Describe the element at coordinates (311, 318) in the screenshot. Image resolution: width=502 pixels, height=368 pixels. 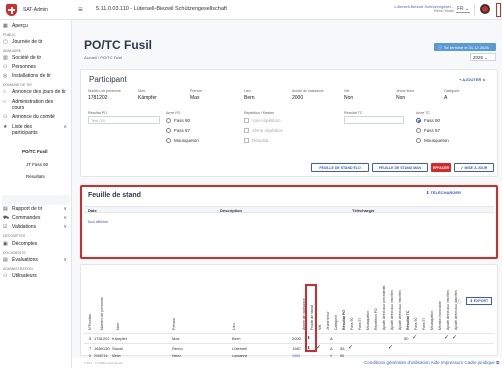
I see `highlight-column-frame` at that location.